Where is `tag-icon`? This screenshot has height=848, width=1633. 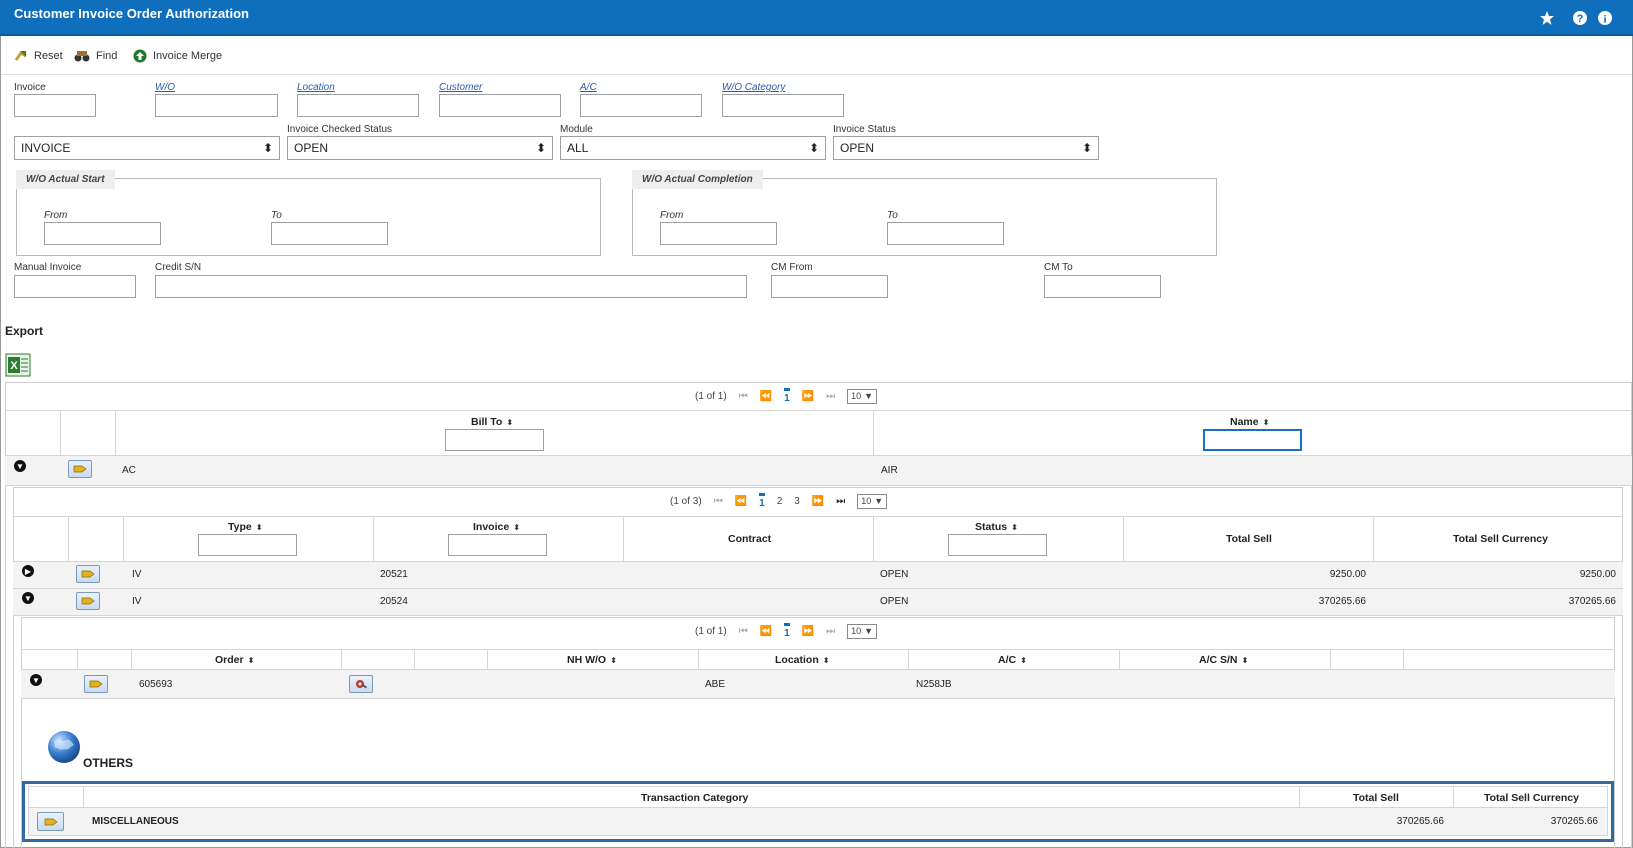
tag-icon is located at coordinates (96, 684).